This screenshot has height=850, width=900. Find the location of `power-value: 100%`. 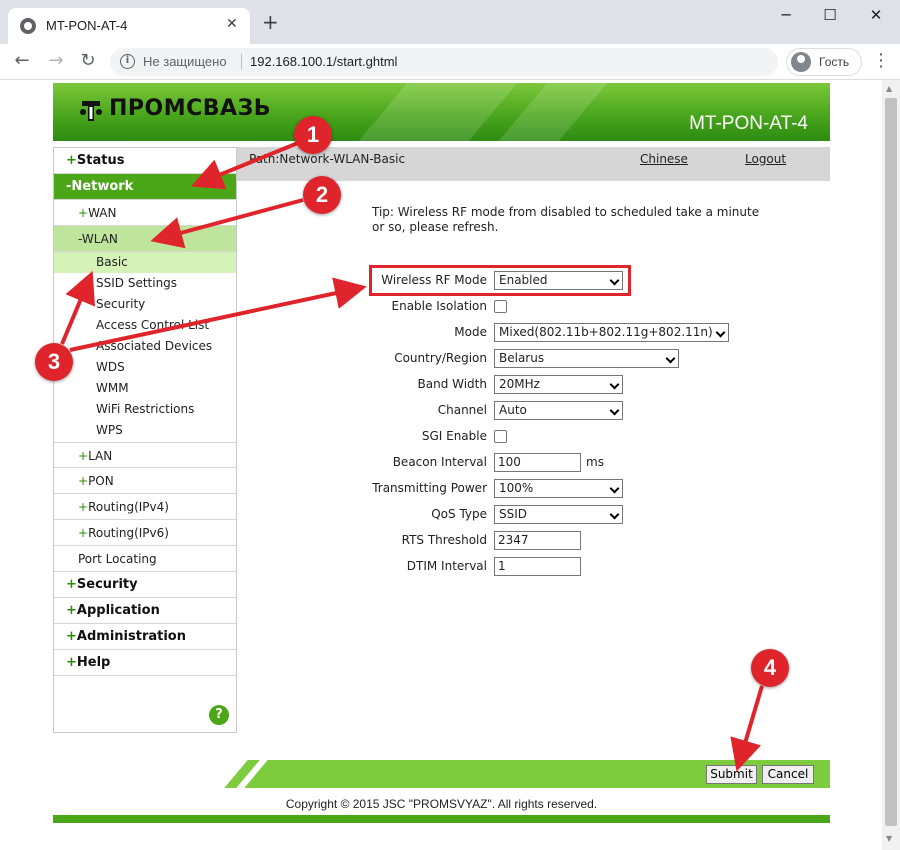

power-value: 100% is located at coordinates (516, 488).